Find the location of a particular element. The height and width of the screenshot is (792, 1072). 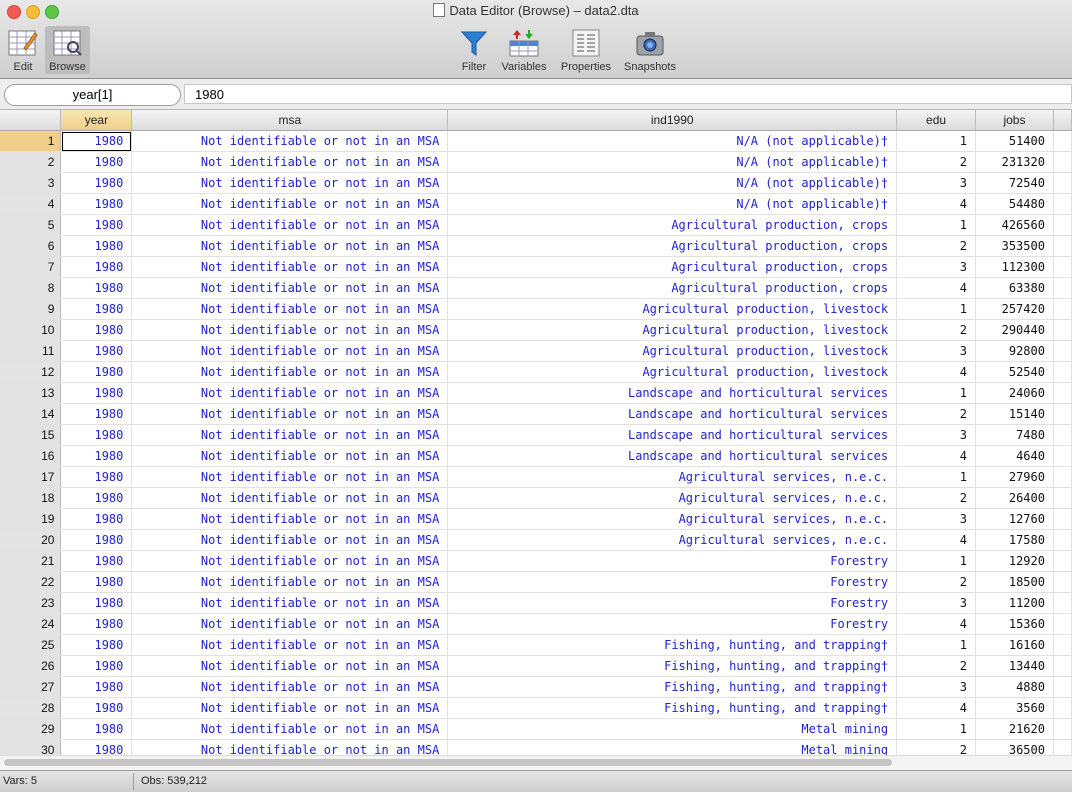

current-cell-name: year[1] is located at coordinates (92, 95).